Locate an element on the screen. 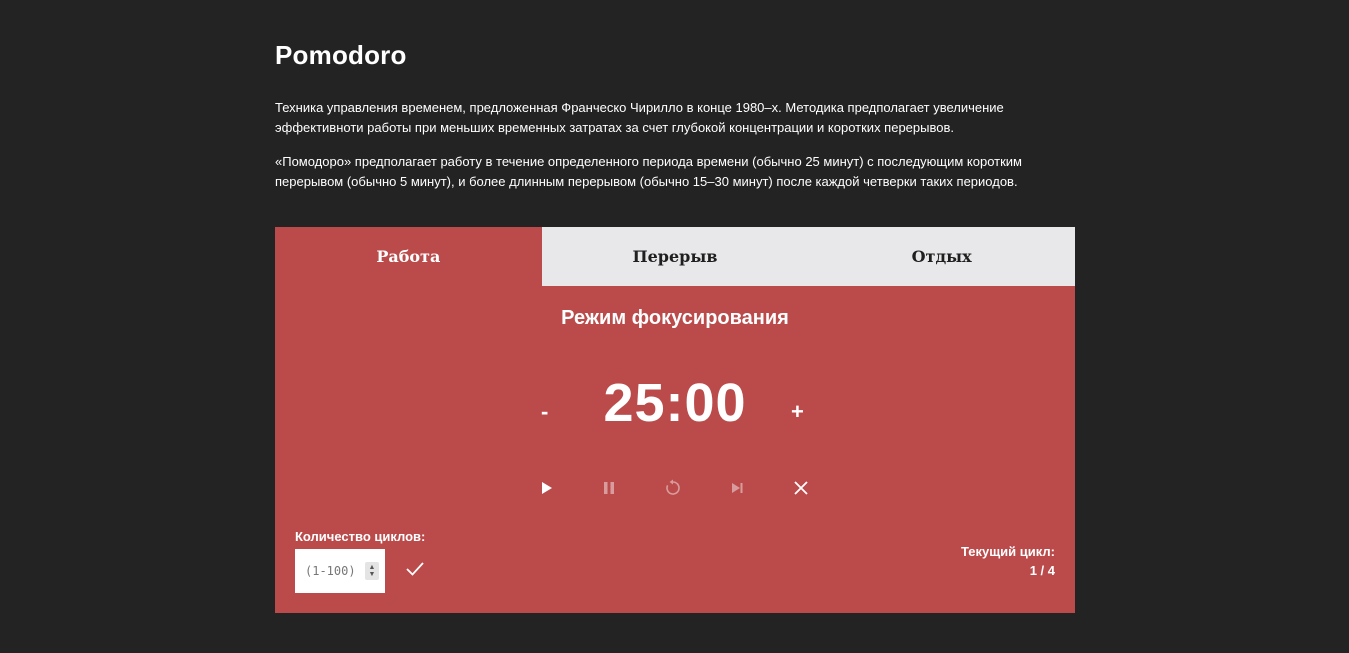 The width and height of the screenshot is (1349, 653). restart-button is located at coordinates (673, 488).